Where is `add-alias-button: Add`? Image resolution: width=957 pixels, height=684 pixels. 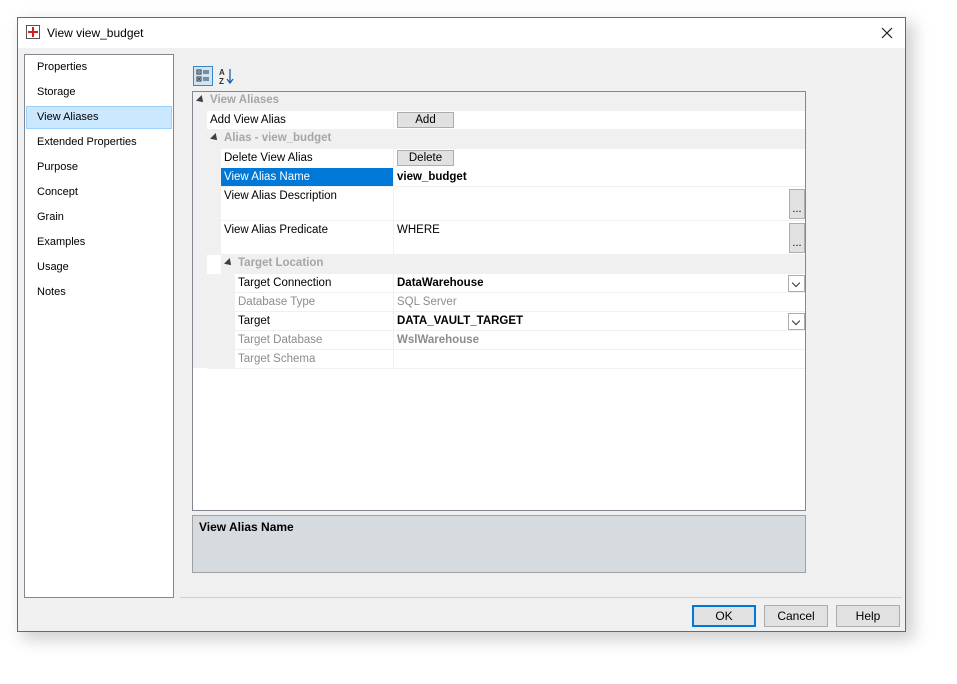 add-alias-button: Add is located at coordinates (425, 120).